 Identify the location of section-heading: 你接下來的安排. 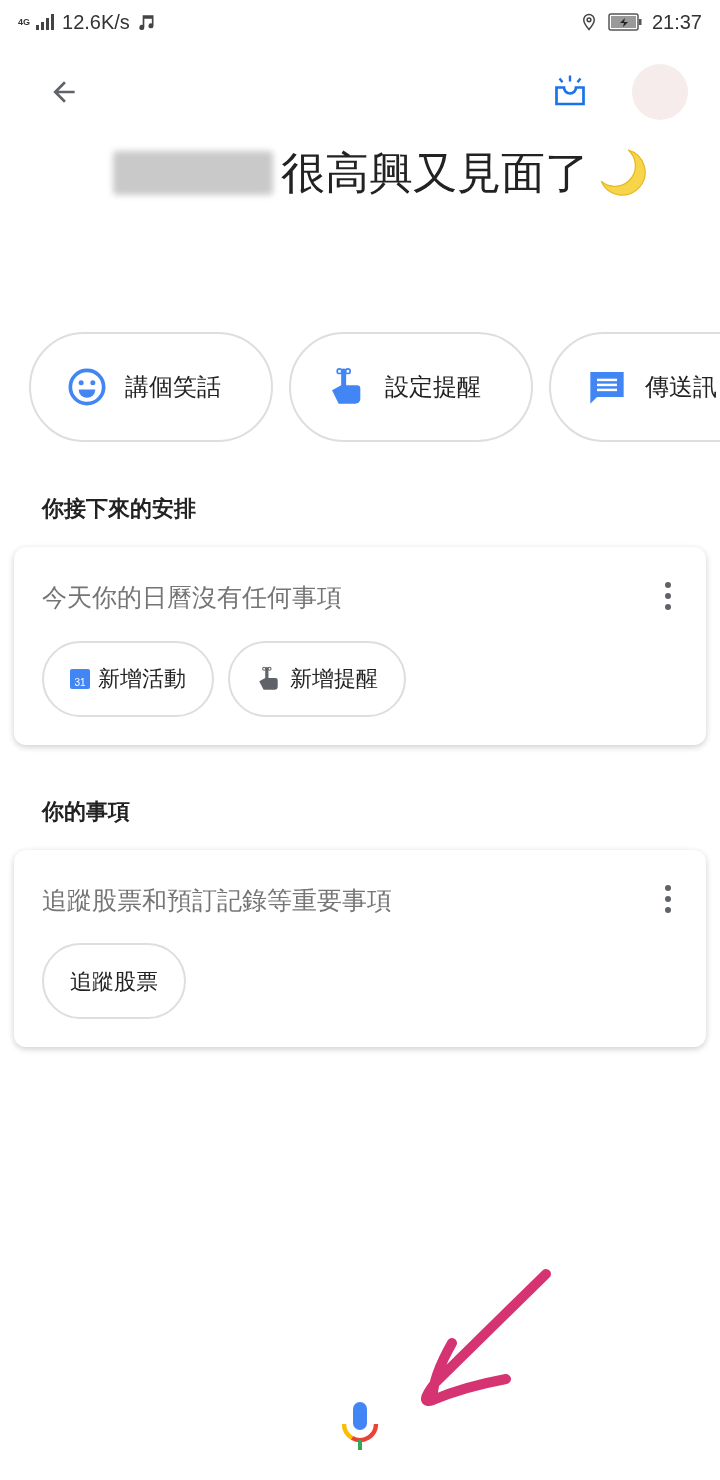
(118, 509).